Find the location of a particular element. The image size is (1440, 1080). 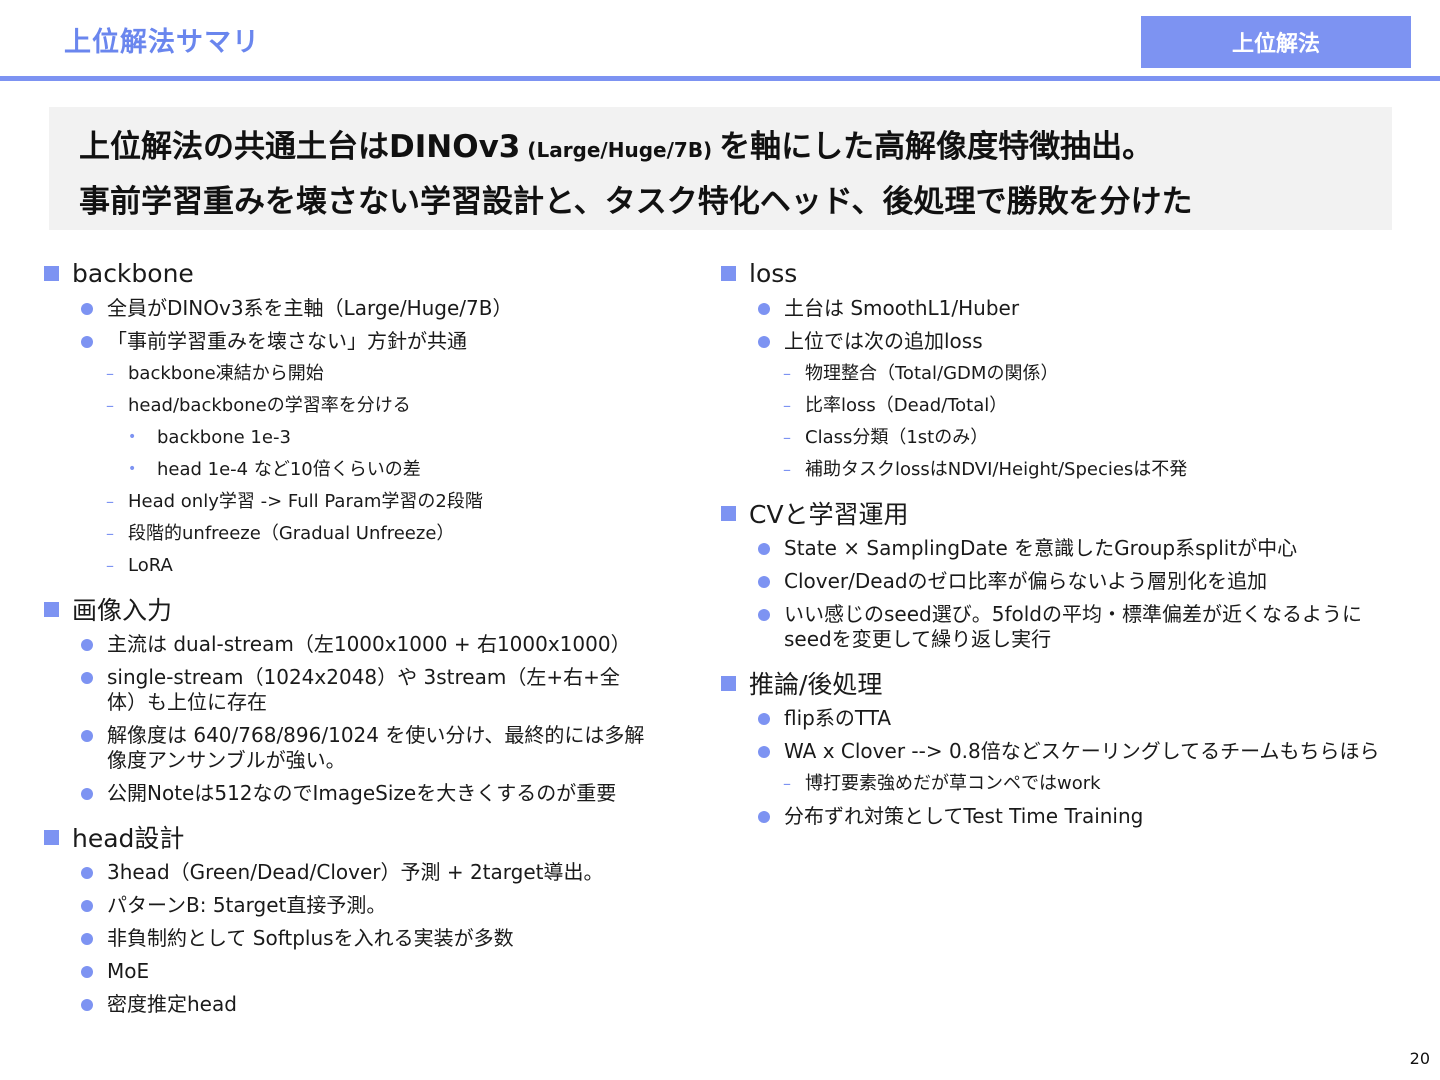

sub-list-item: Class分類（1stのみ） is located at coordinates (1061, 438).